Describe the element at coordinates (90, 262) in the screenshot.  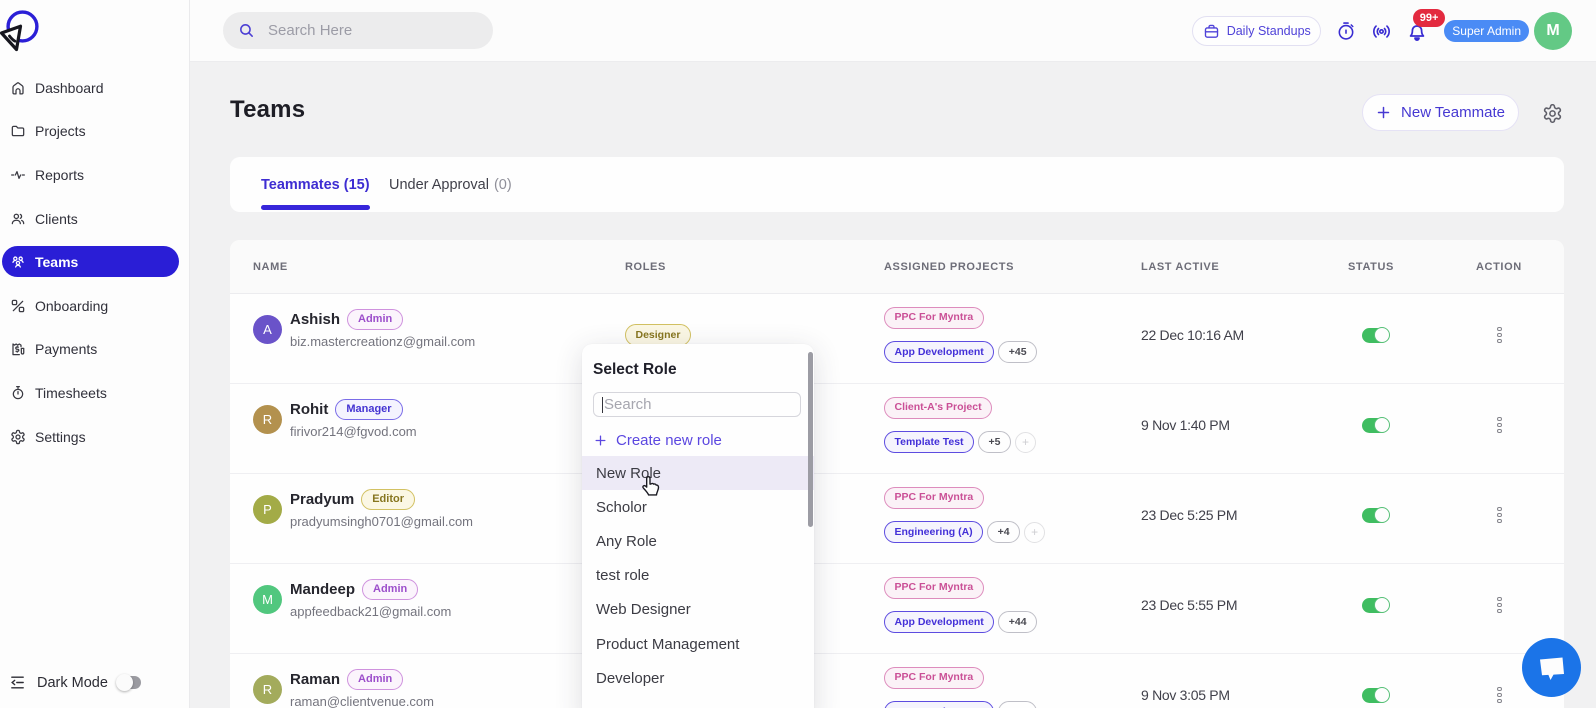
I see `sidebar-item-teams: Teams` at that location.